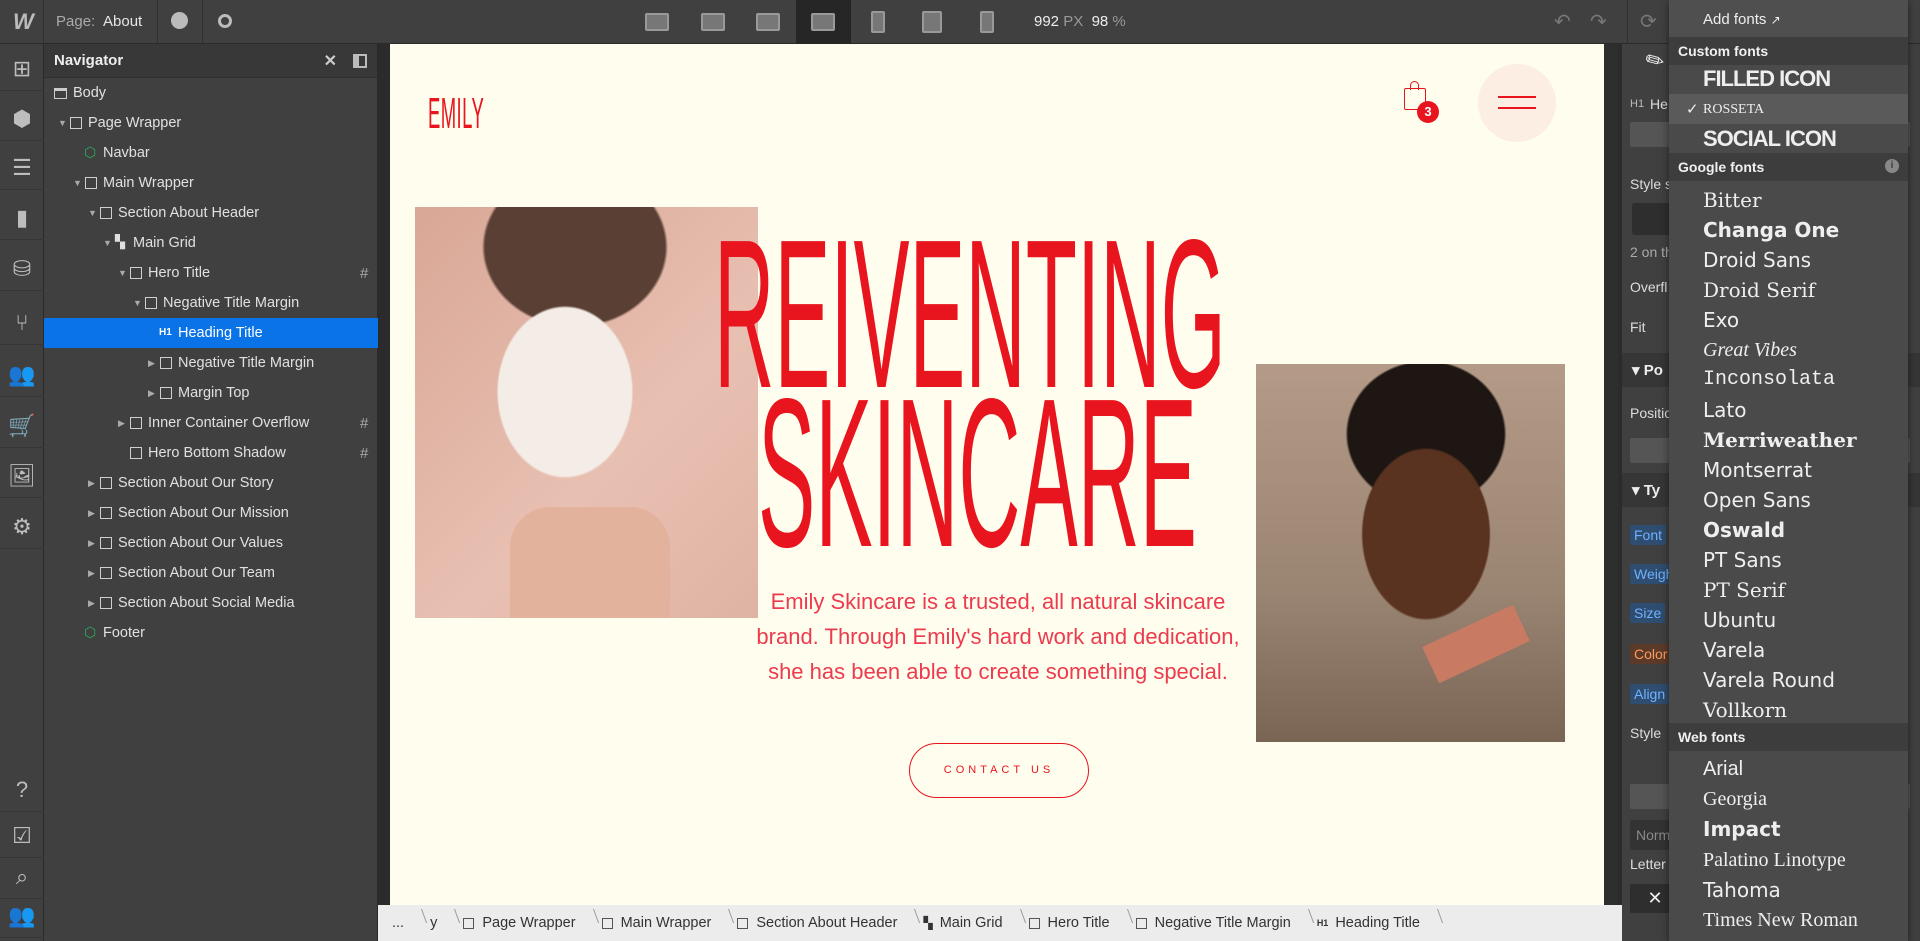  I want to click on navigator-item: ▶ Section About Social Media, so click(211, 603).